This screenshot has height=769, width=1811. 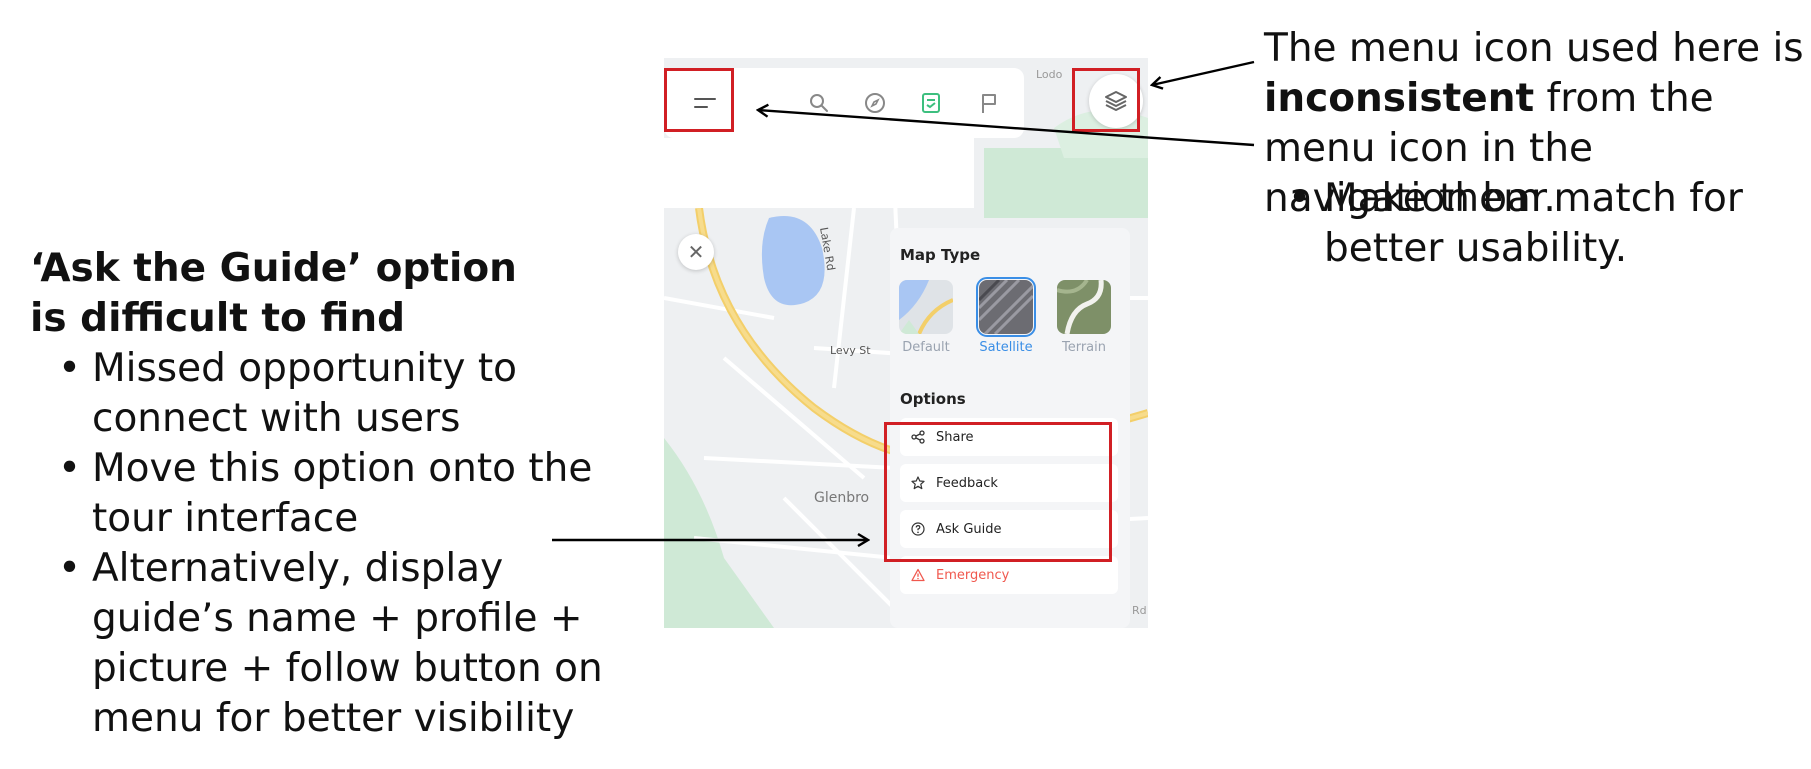 What do you see at coordinates (1006, 128) in the screenshot?
I see `arrow-to-menu-icon` at bounding box center [1006, 128].